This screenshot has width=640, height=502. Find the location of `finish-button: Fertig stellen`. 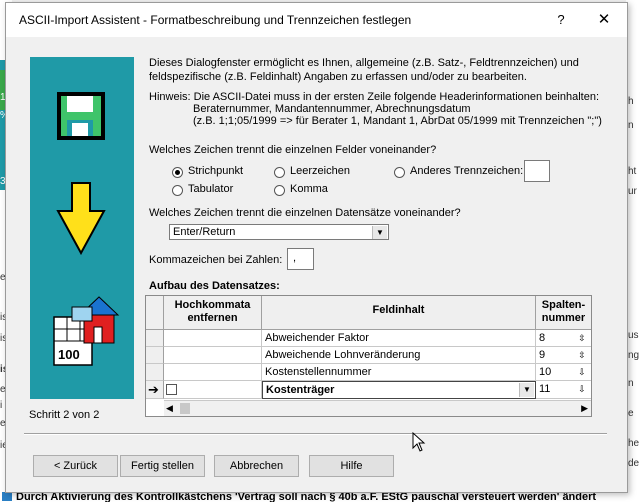

finish-button: Fertig stellen is located at coordinates (162, 466).